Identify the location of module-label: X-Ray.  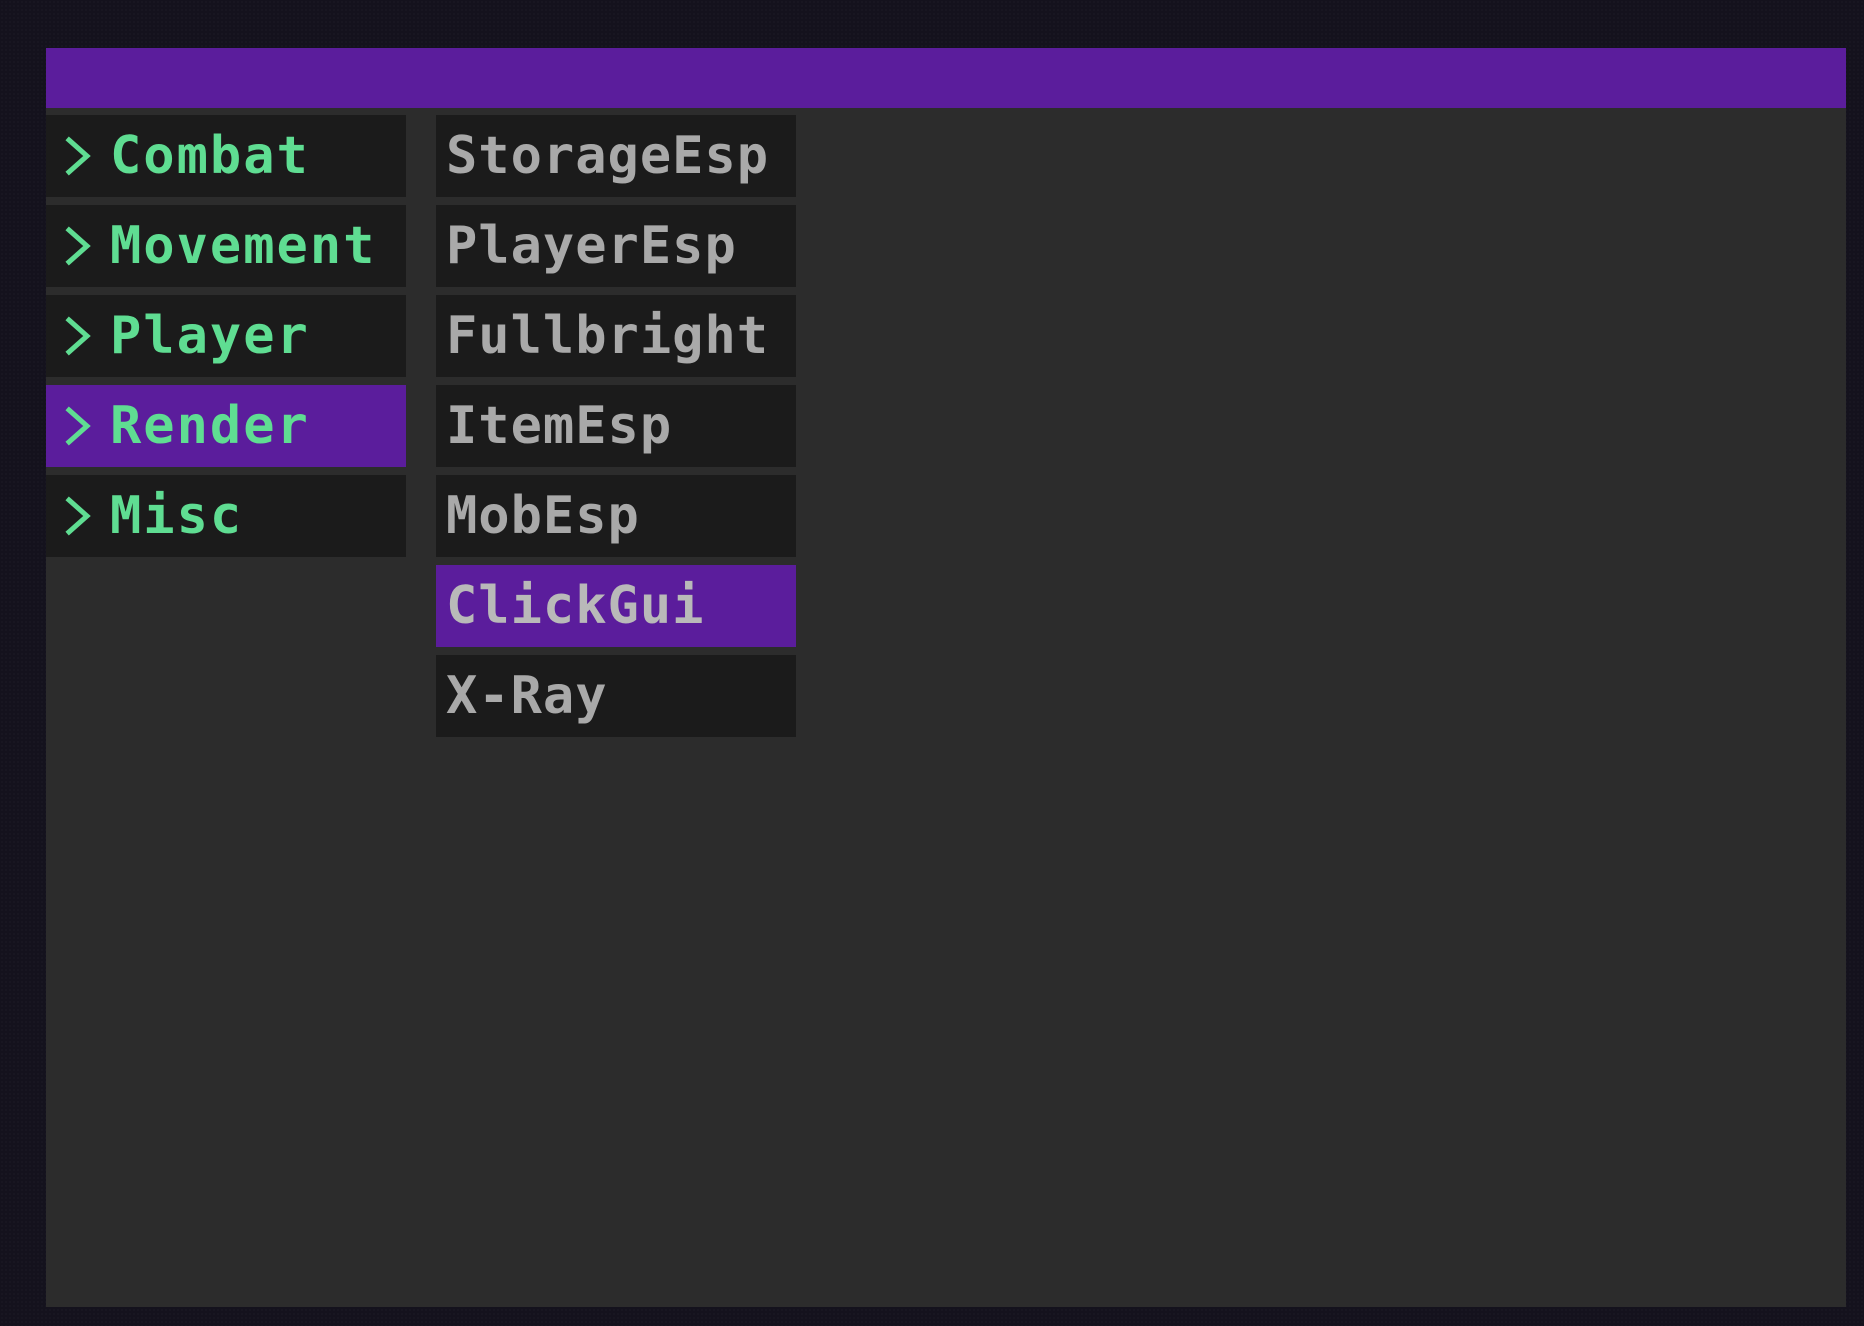
(527, 696).